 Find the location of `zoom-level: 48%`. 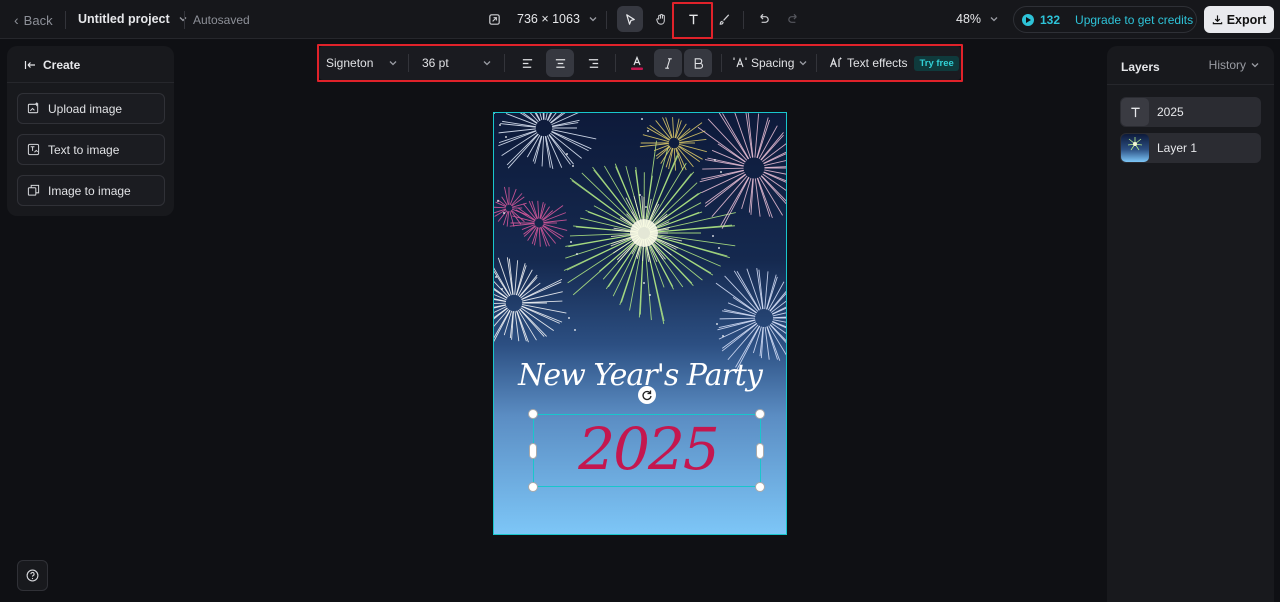

zoom-level: 48% is located at coordinates (969, 19).